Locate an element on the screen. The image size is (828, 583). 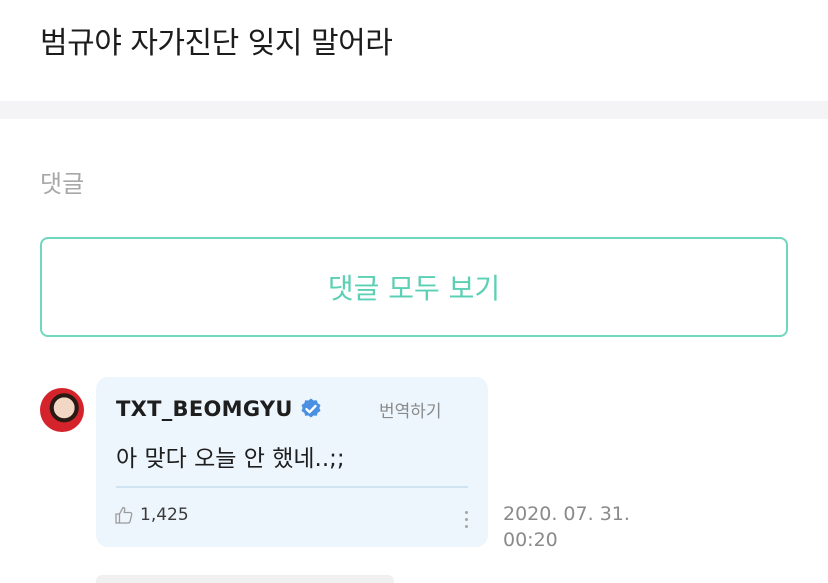
post-title: 범규야 자가진단 잊지 말어라 is located at coordinates (216, 43).